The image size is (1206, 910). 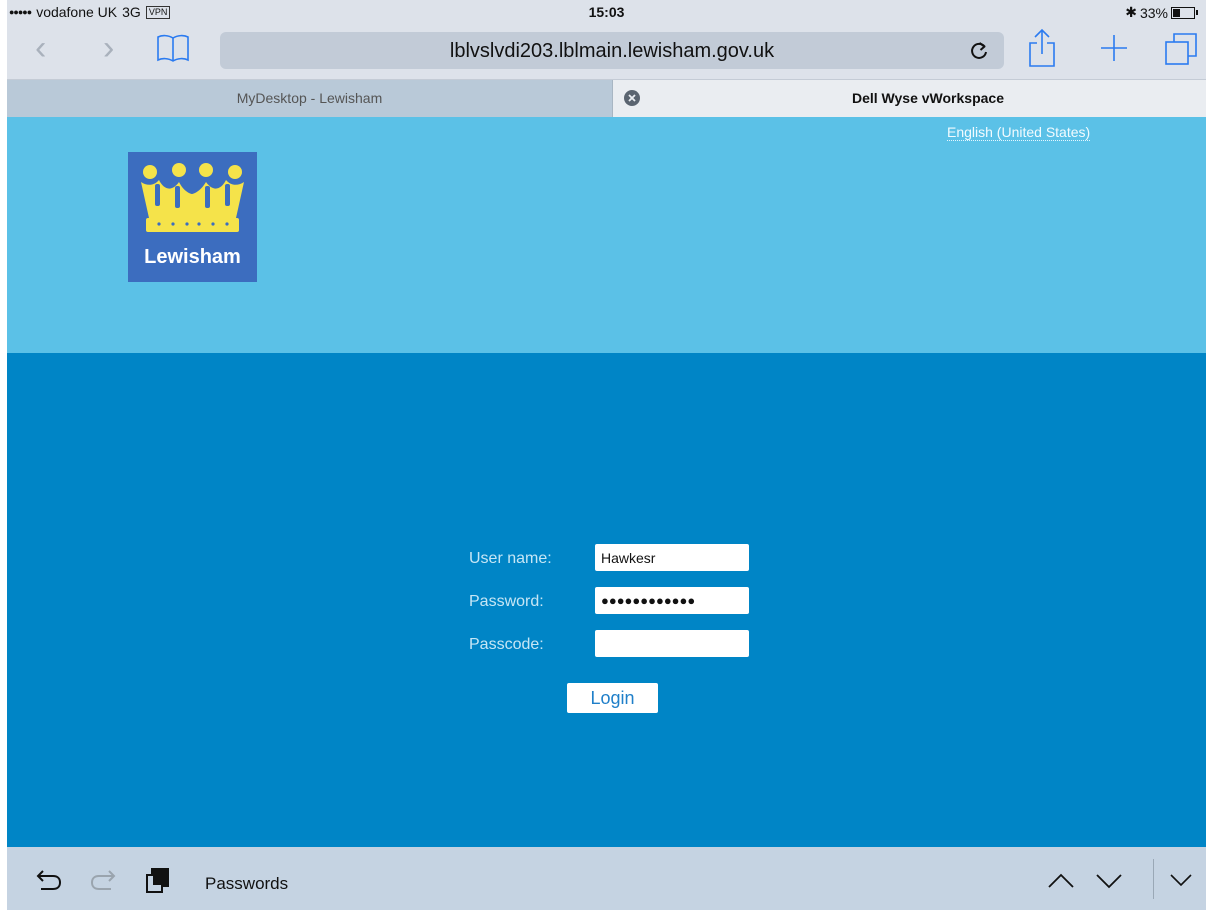 What do you see at coordinates (1176, 12) in the screenshot?
I see `battery-fill` at bounding box center [1176, 12].